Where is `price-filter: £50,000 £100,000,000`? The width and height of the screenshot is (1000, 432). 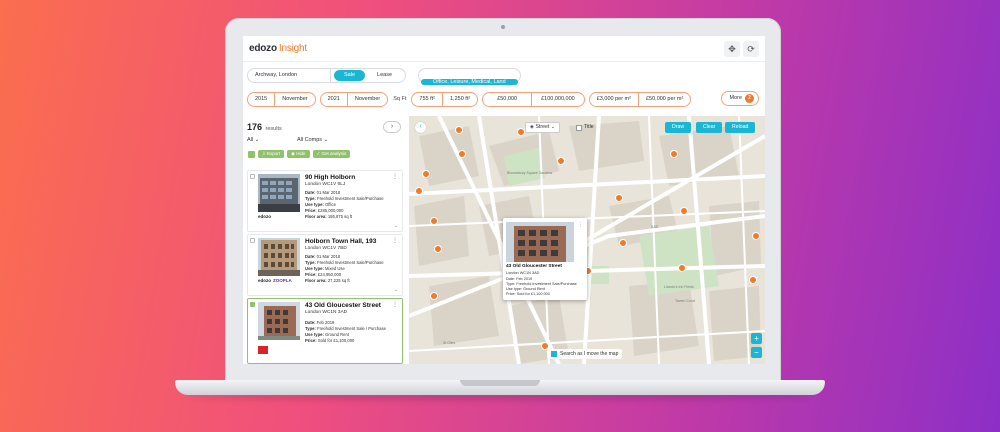 price-filter: £50,000 £100,000,000 is located at coordinates (533, 99).